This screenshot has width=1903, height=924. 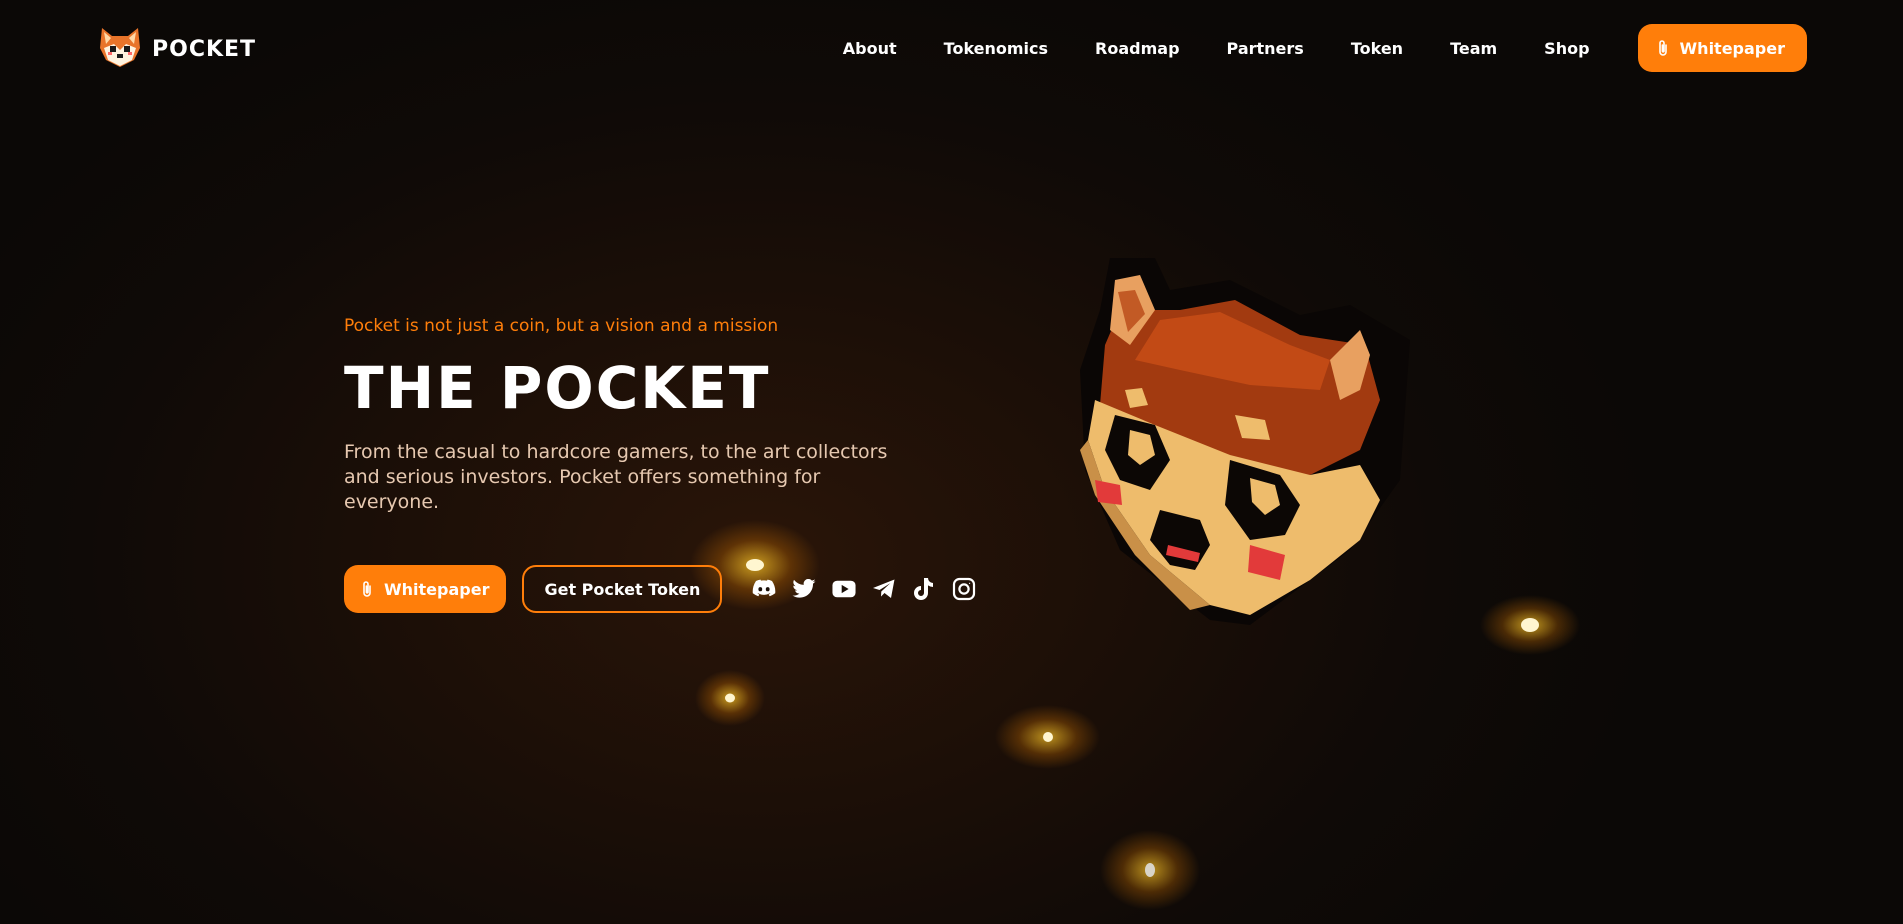 What do you see at coordinates (964, 589) in the screenshot?
I see `instagram-icon` at bounding box center [964, 589].